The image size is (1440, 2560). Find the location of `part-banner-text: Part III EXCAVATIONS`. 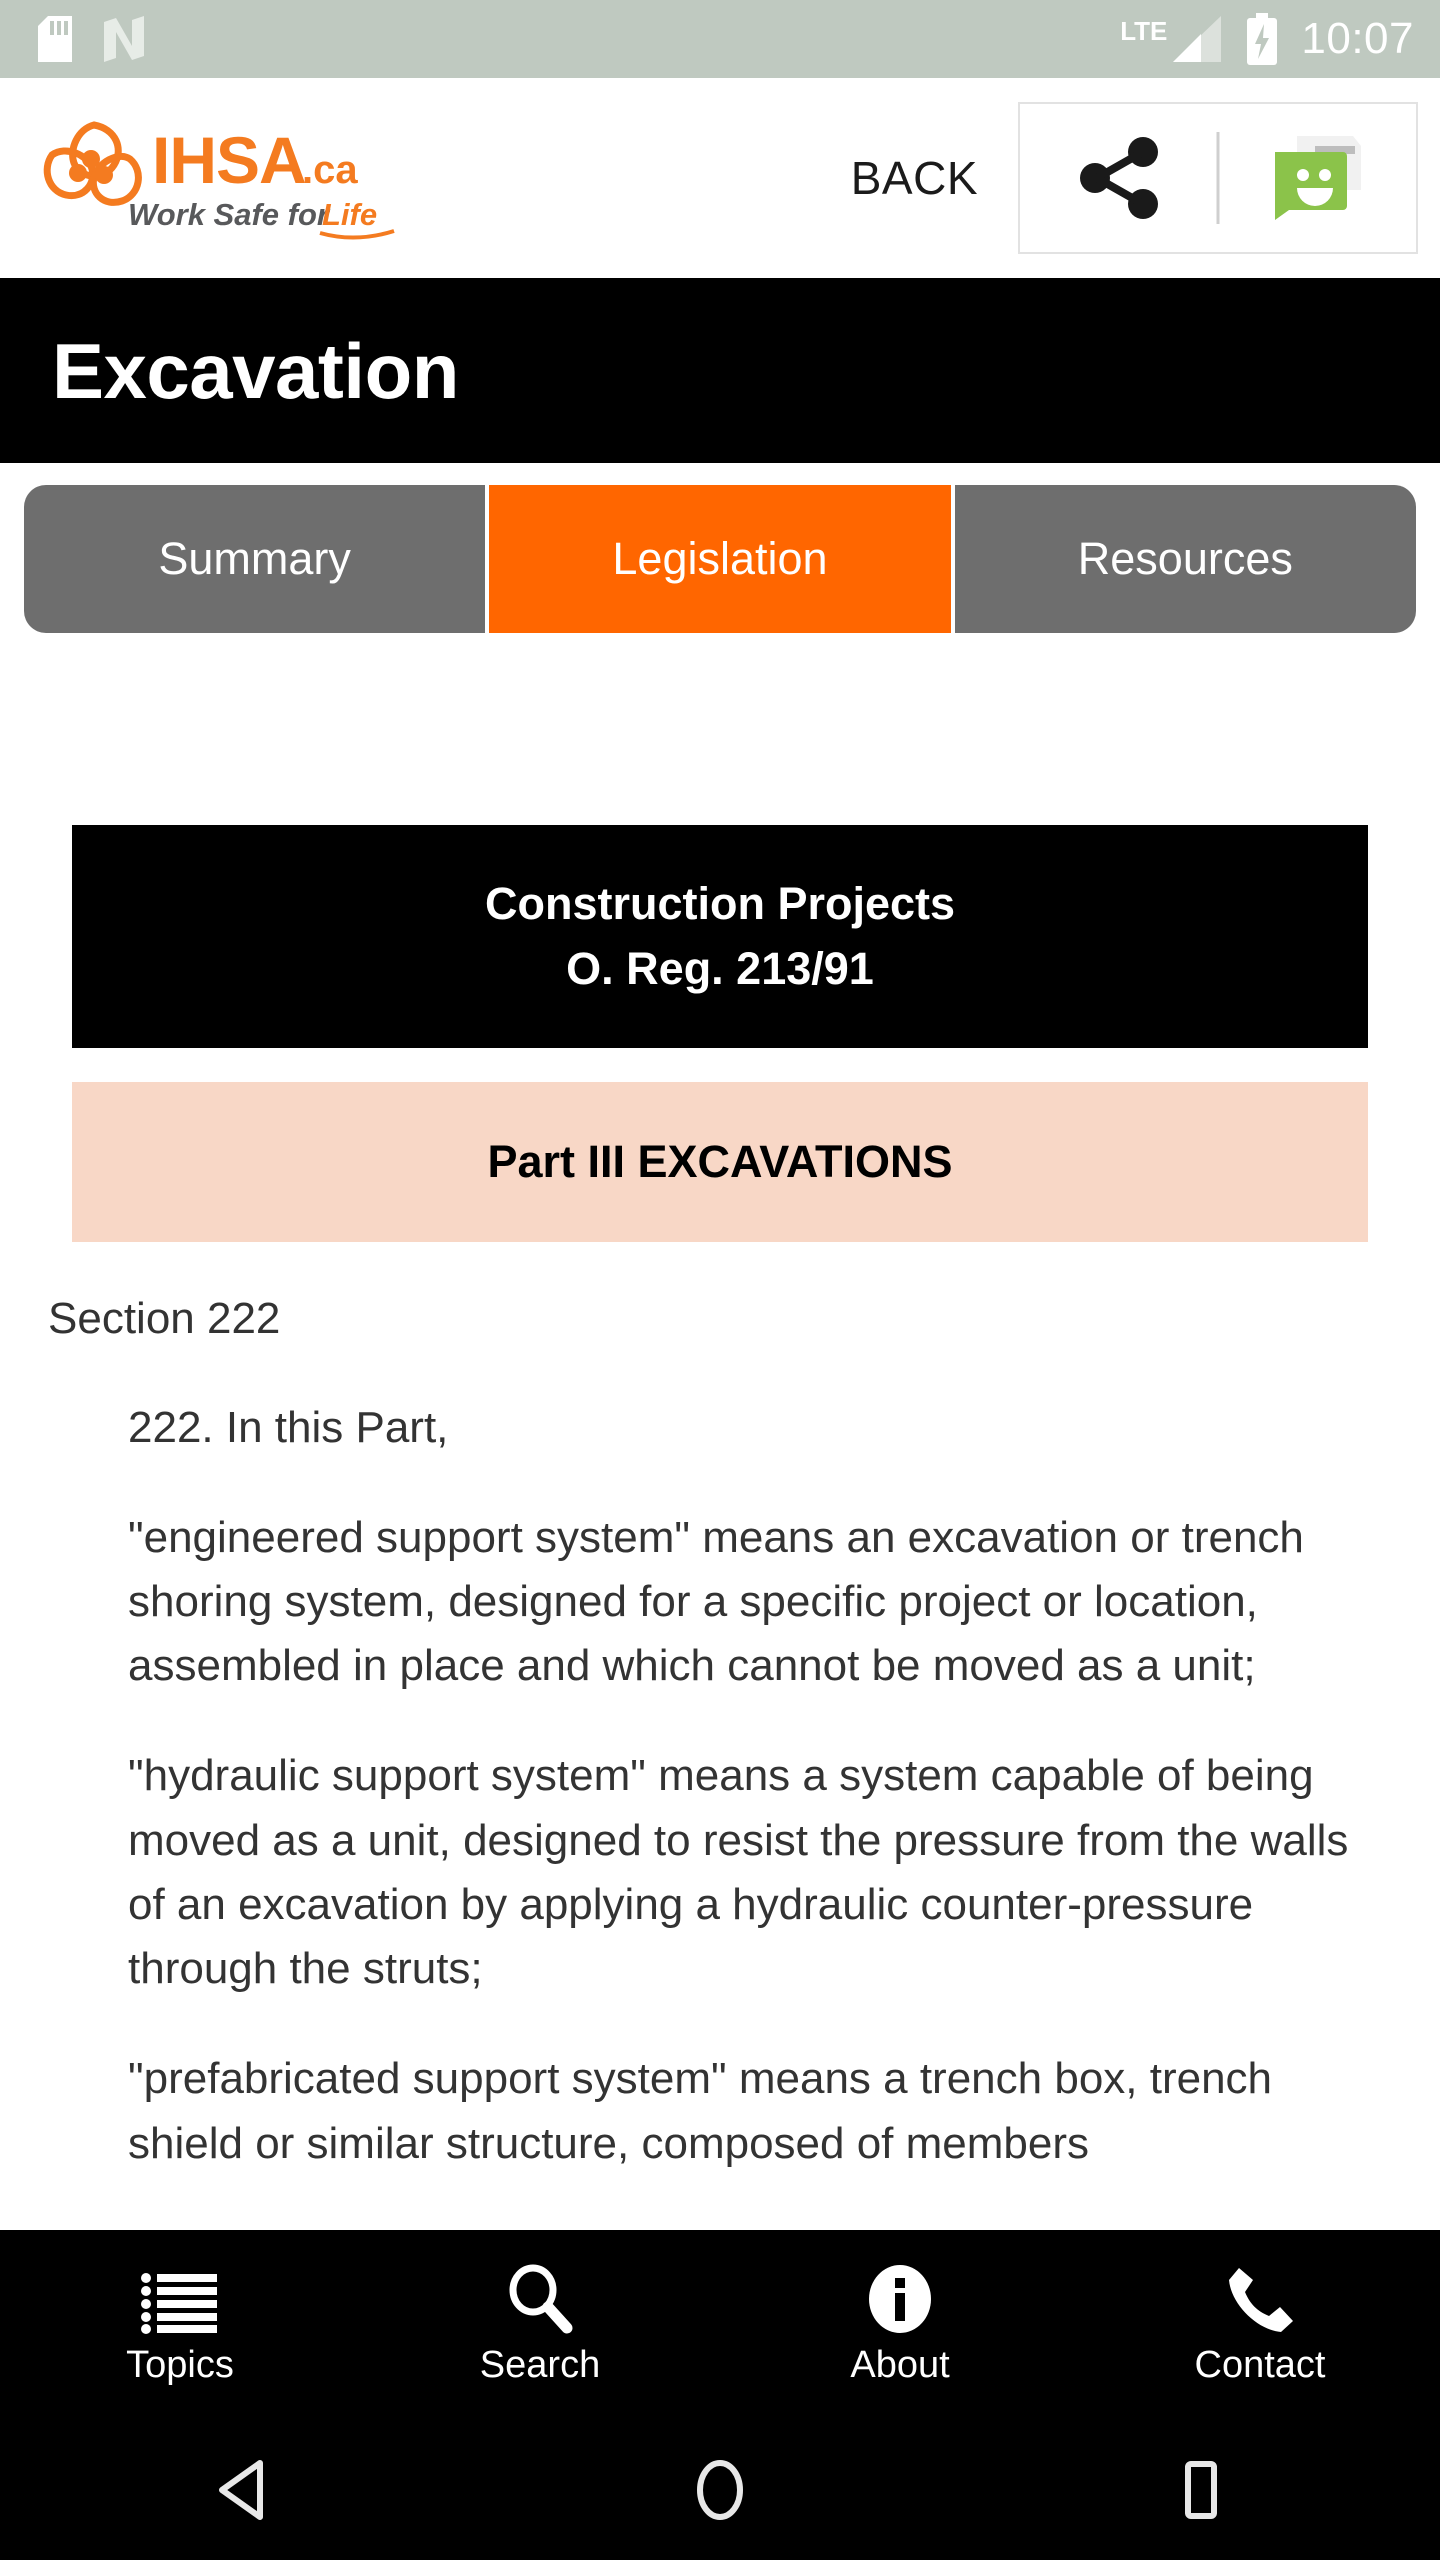

part-banner-text: Part III EXCAVATIONS is located at coordinates (720, 1161).